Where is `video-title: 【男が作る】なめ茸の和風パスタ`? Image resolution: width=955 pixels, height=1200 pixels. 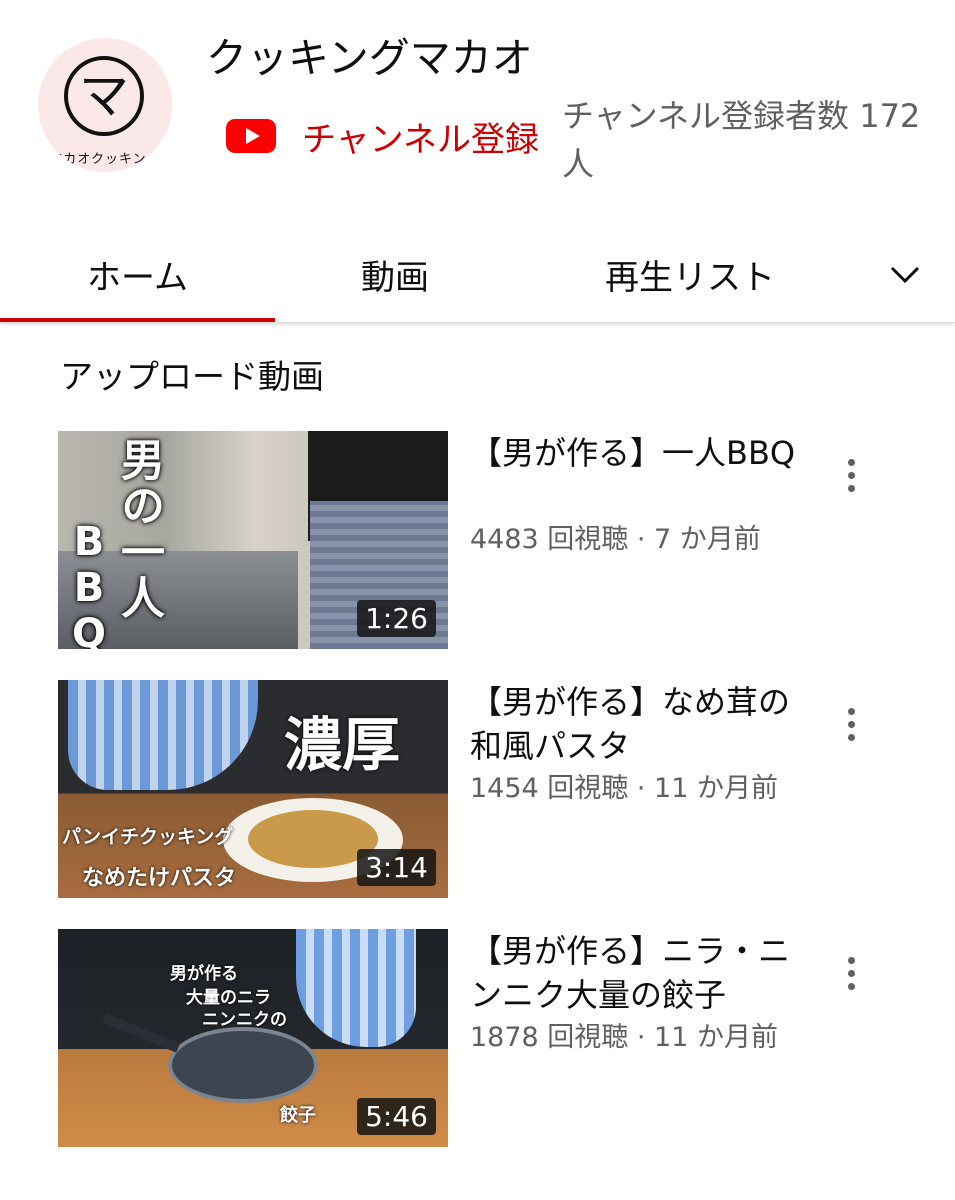 video-title: 【男が作る】なめ茸の和風パスタ is located at coordinates (640, 724).